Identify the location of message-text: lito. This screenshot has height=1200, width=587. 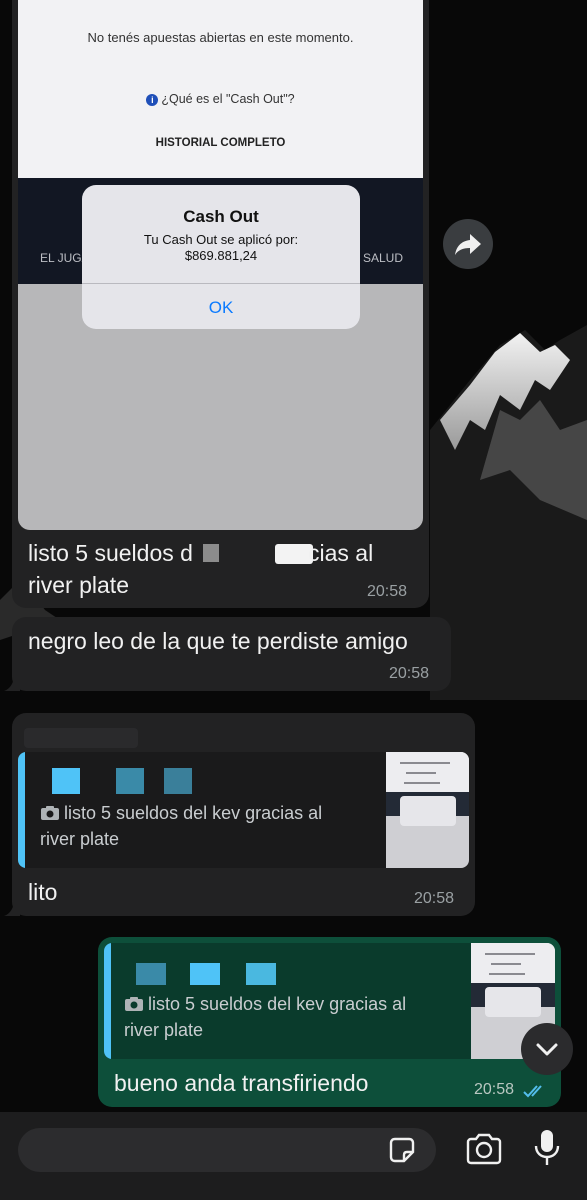
(43, 892).